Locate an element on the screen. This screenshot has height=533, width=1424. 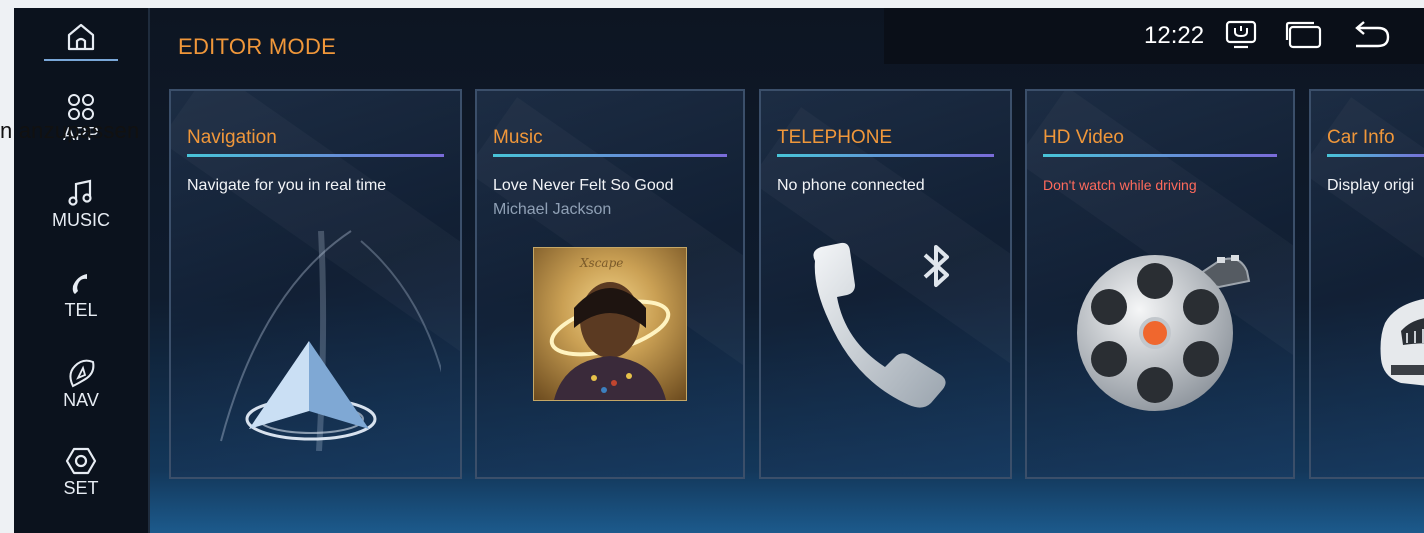
music-note-icon is located at coordinates (80, 192).